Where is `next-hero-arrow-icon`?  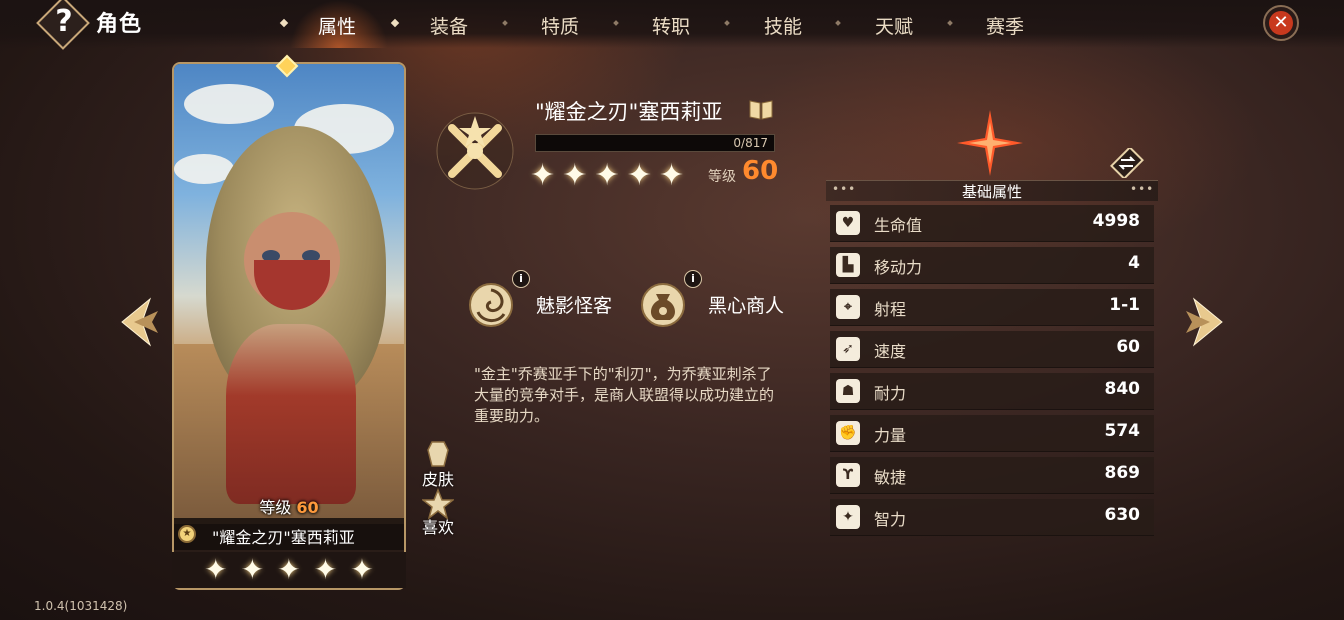 next-hero-arrow-icon is located at coordinates (1204, 322).